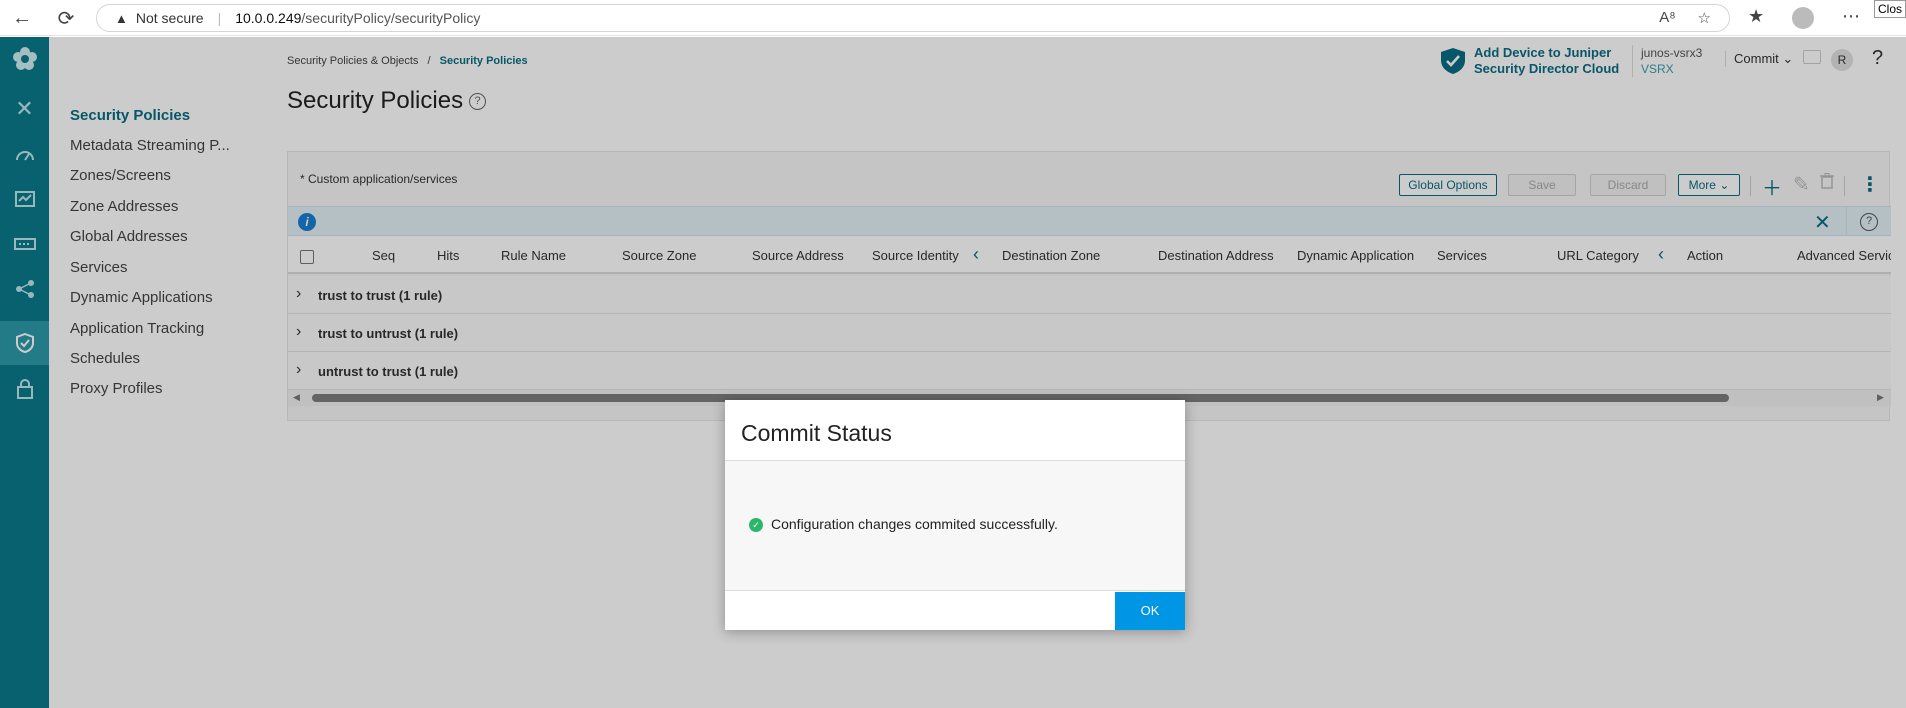 Image resolution: width=1906 pixels, height=708 pixels. Describe the element at coordinates (1889, 9) in the screenshot. I see `close-tooltip: Clos` at that location.